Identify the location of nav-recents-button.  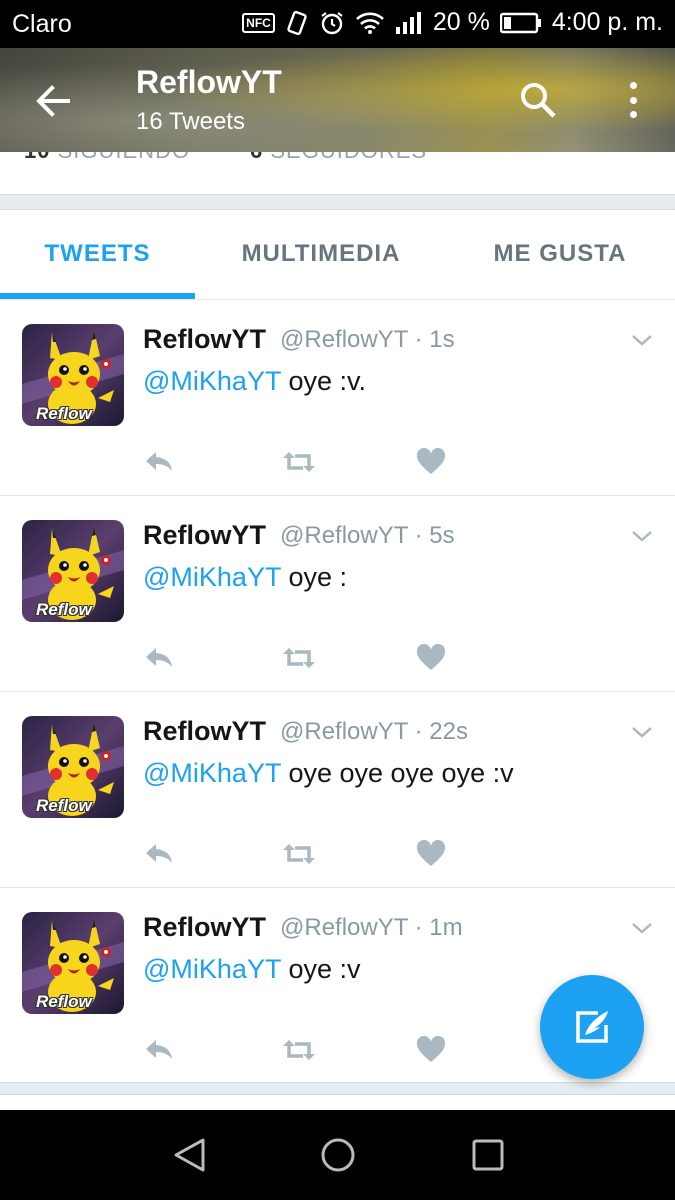
(488, 1155).